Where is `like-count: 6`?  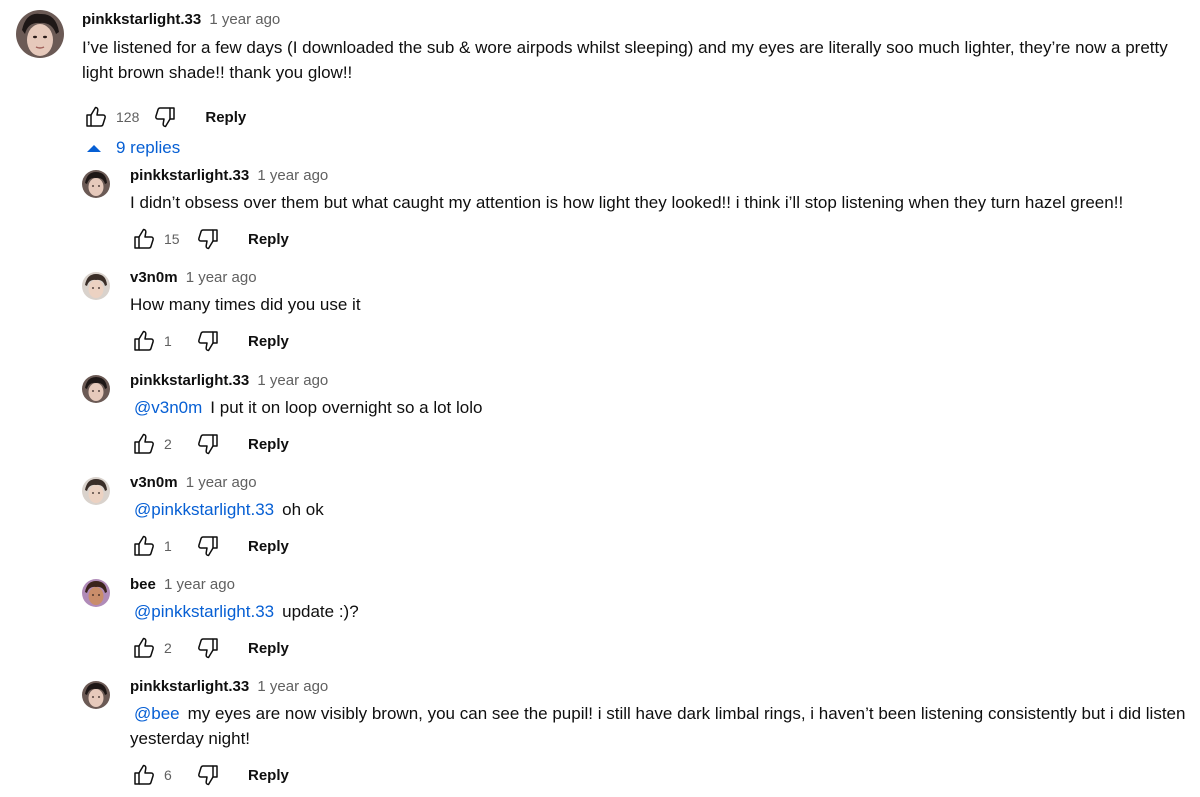 like-count: 6 is located at coordinates (168, 775).